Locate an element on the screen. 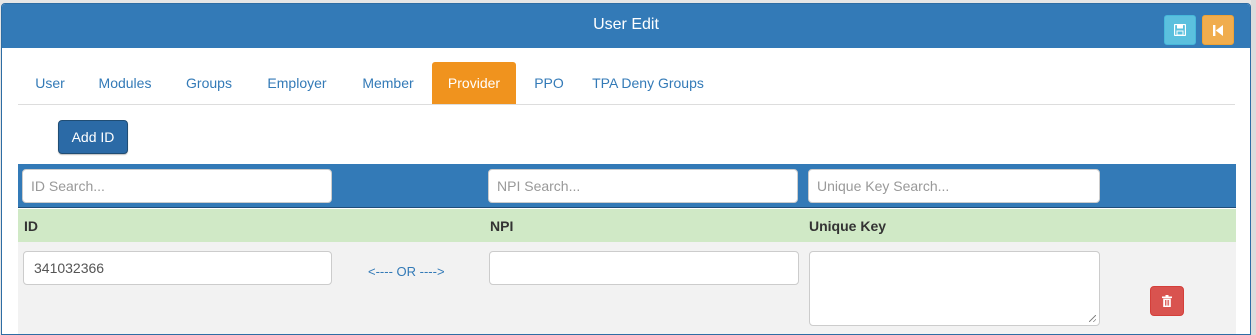 The height and width of the screenshot is (335, 1256). npi-search-input is located at coordinates (643, 186).